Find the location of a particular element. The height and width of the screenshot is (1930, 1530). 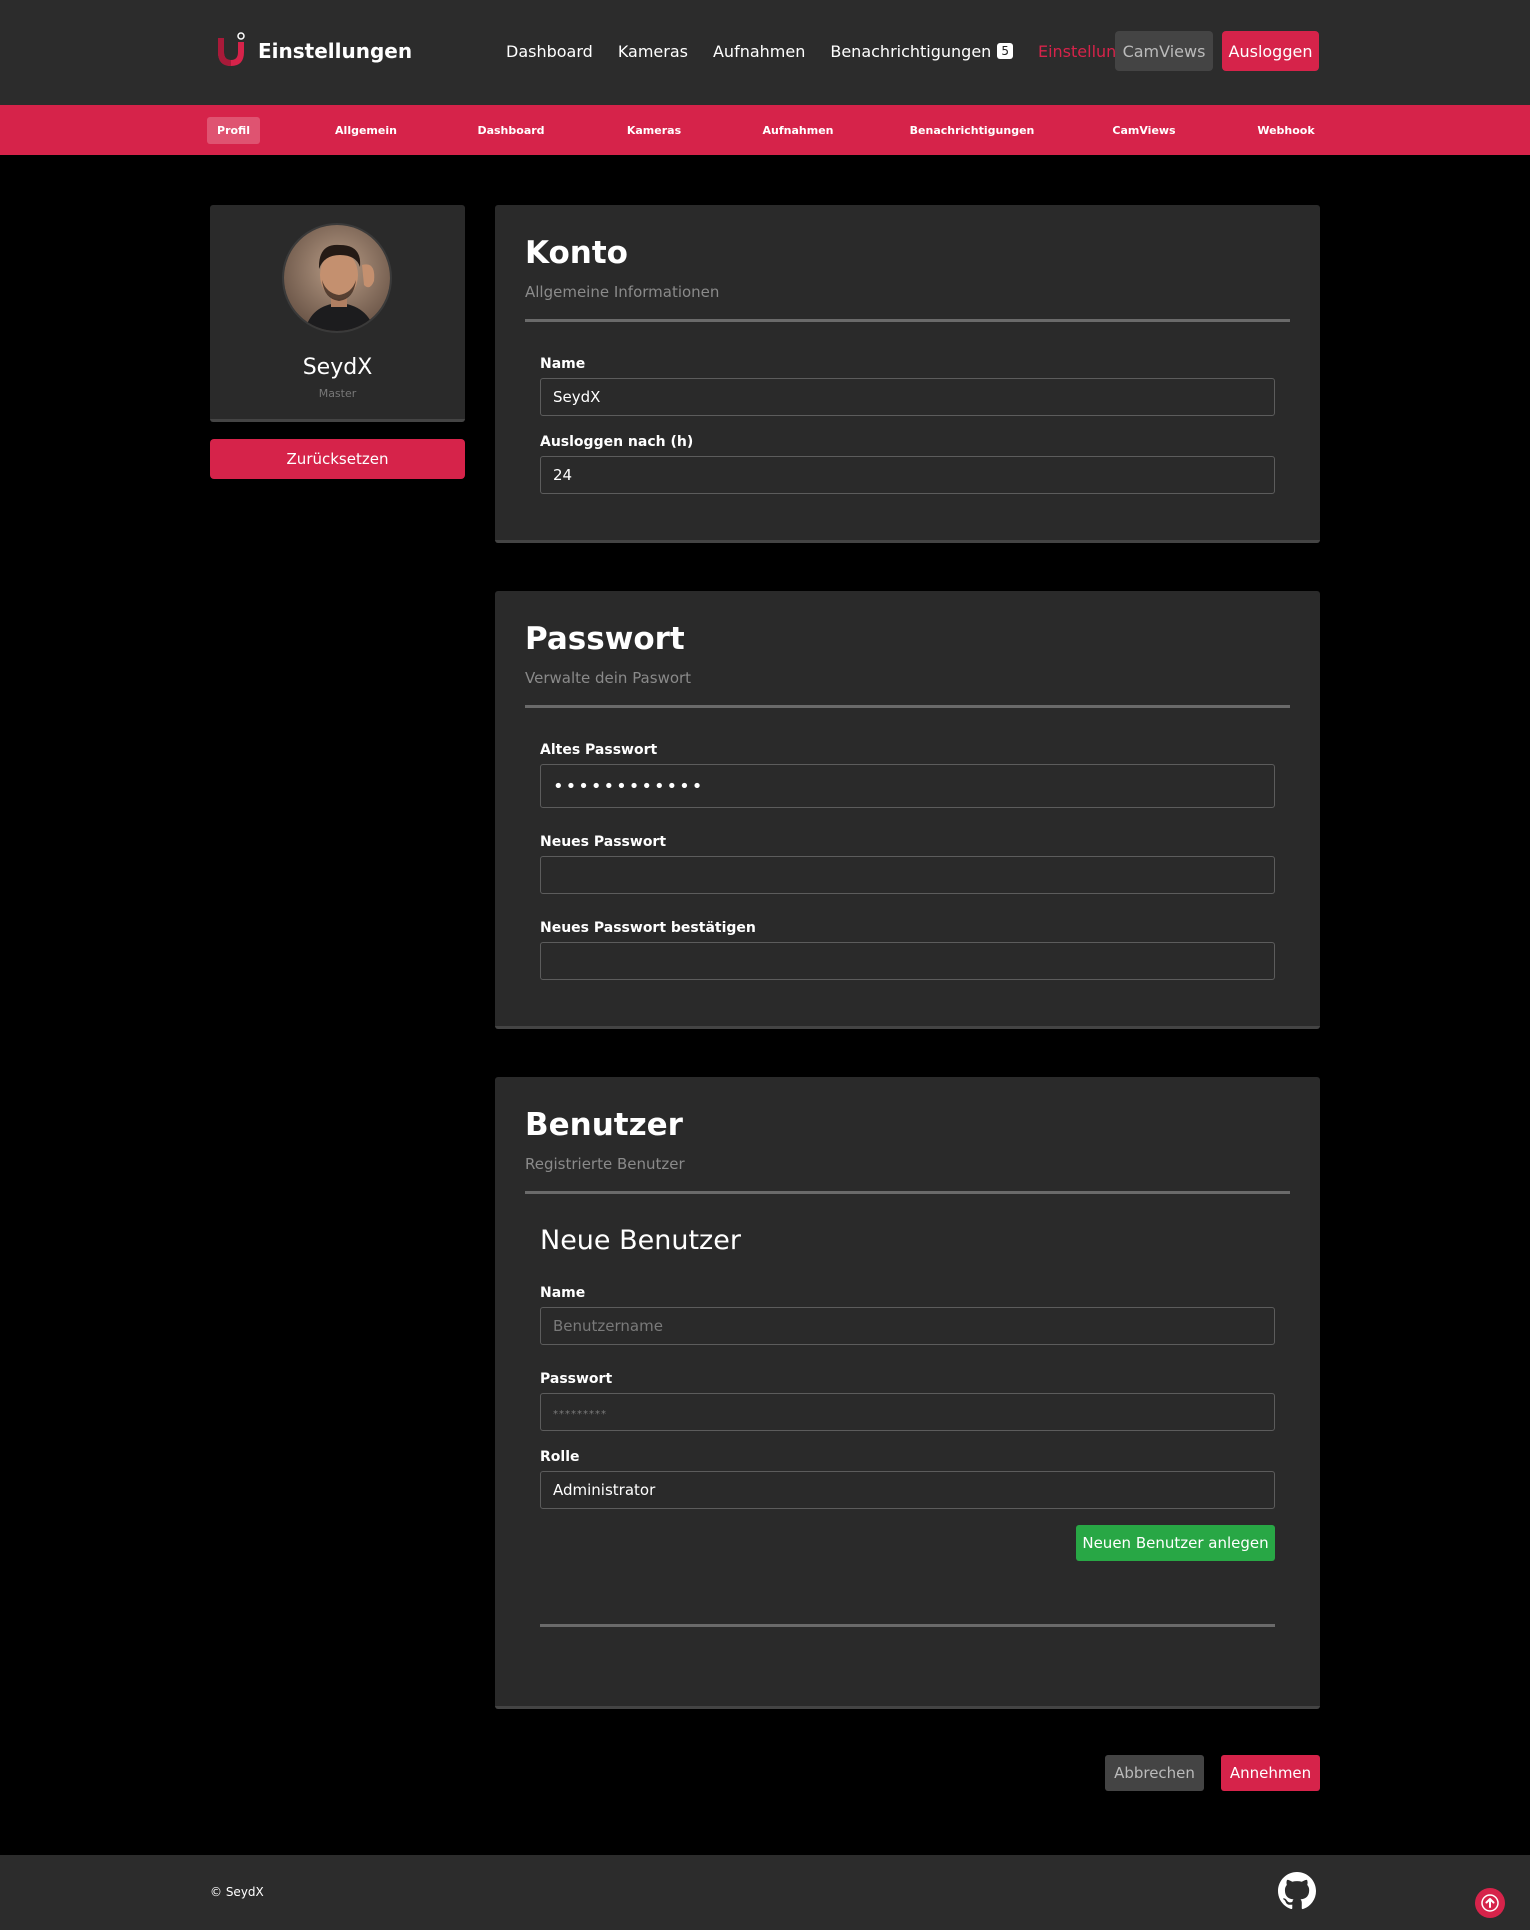

new-password-label: Neues Passwort is located at coordinates (603, 842).